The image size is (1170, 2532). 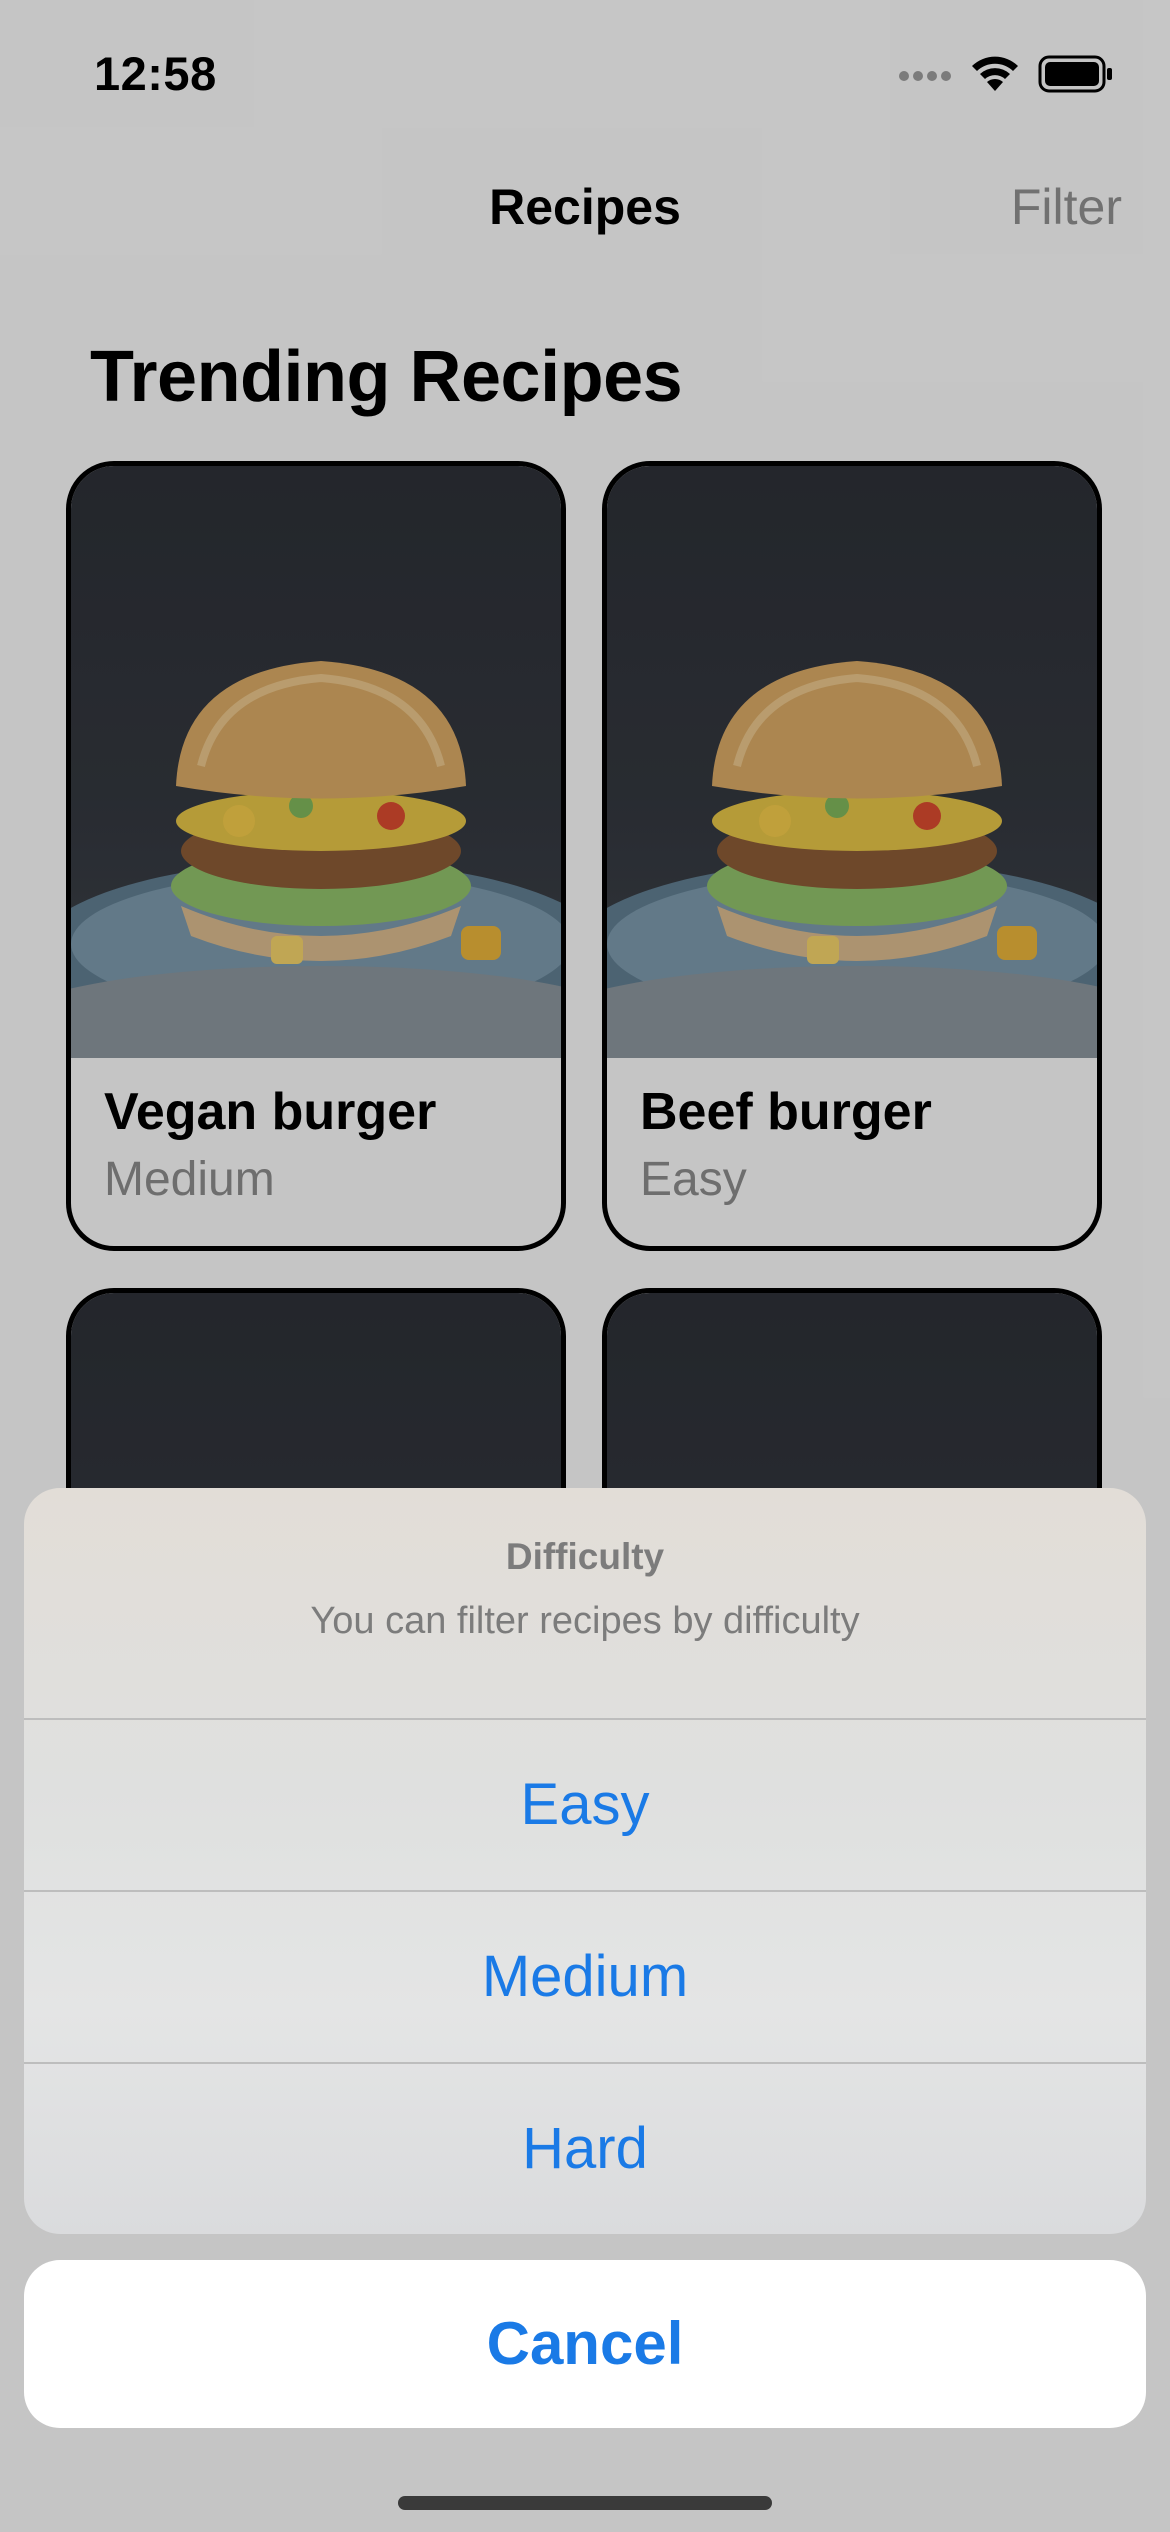 I want to click on option-medium-button: Medium, so click(x=585, y=1976).